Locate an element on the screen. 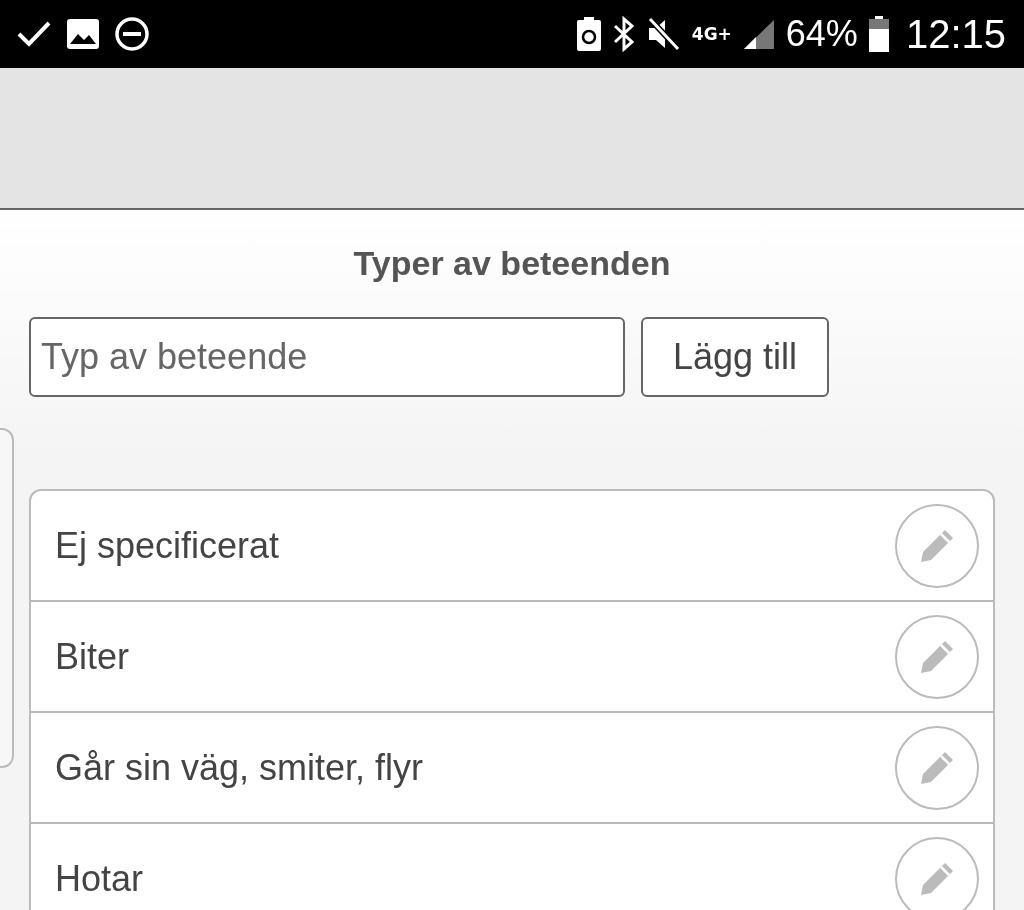 The width and height of the screenshot is (1024, 910). item-label: Går sin väg, smiter, flyr is located at coordinates (239, 767).